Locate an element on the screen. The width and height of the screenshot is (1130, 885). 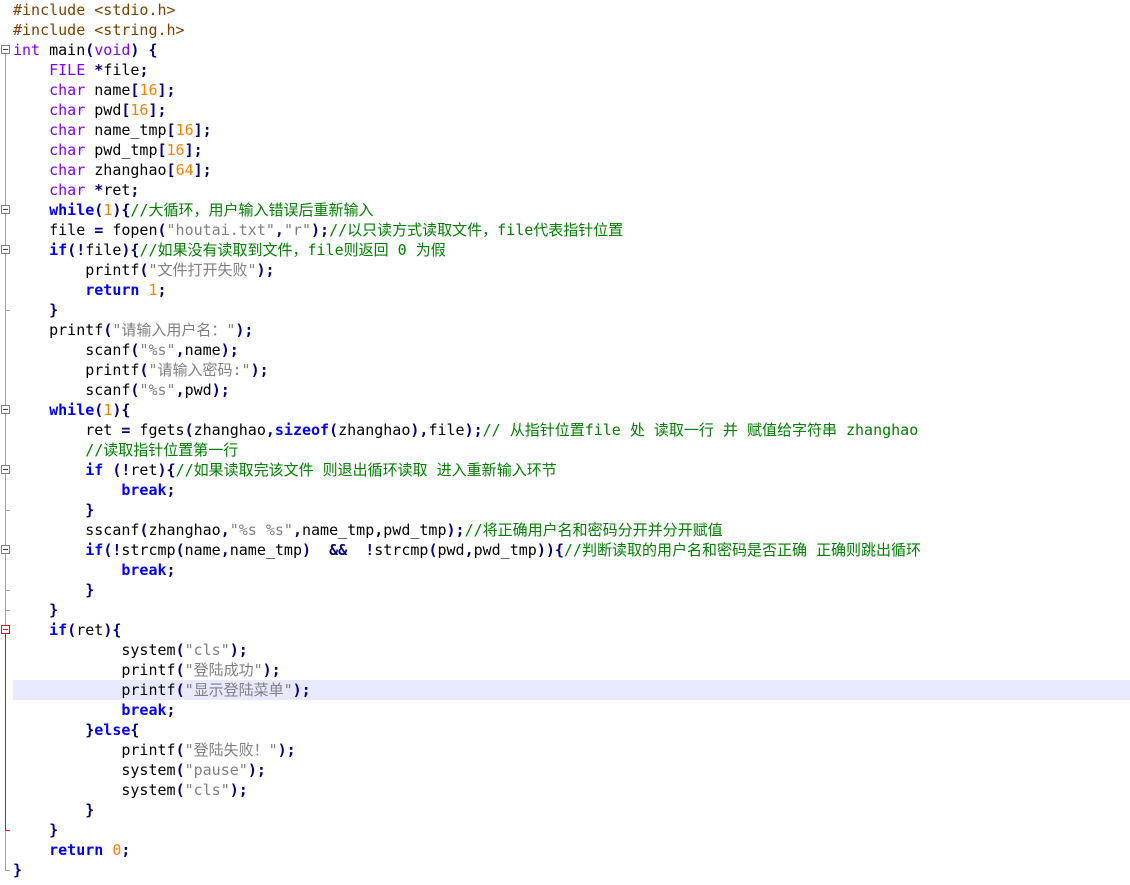
code-line: printf("请输入密码:"); is located at coordinates (571, 370).